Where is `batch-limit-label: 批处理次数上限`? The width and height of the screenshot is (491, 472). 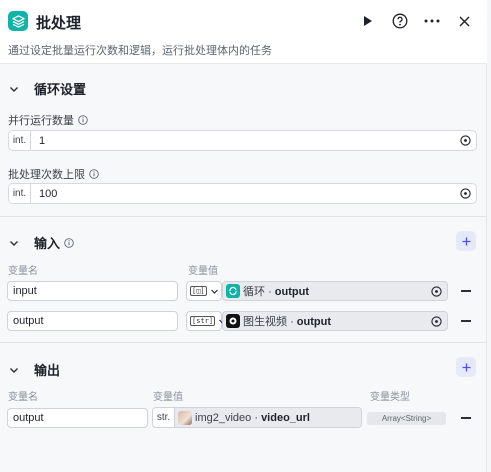 batch-limit-label: 批处理次数上限 is located at coordinates (53, 174).